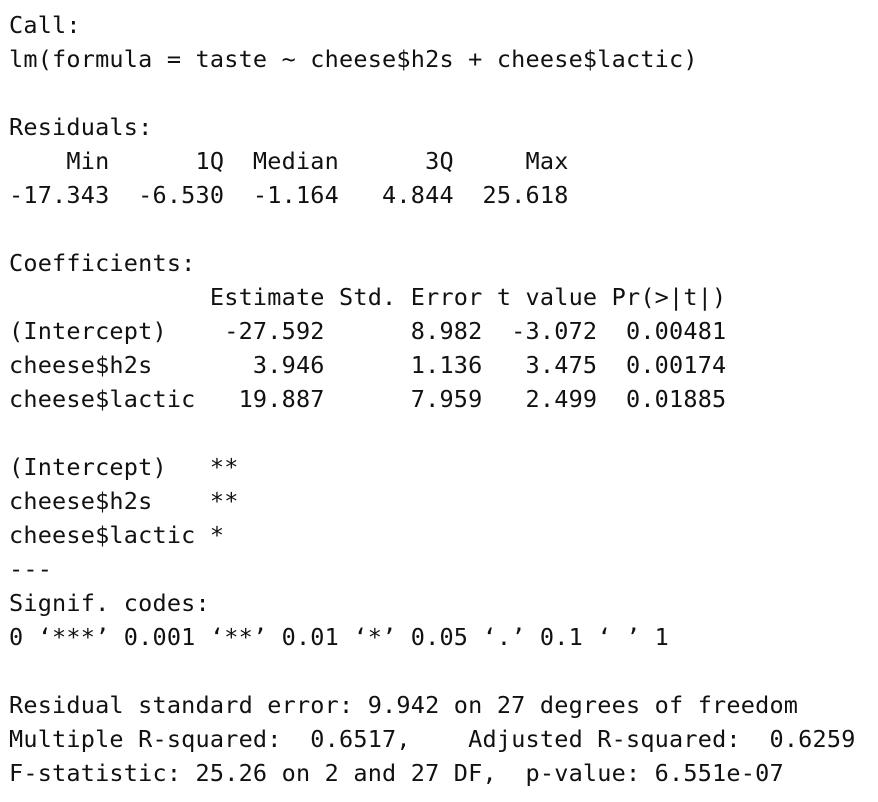 The width and height of the screenshot is (878, 802). Describe the element at coordinates (368, 297) in the screenshot. I see `coefficients-column-headers: Estimate Std. Error t value Pr(>|t|)` at that location.